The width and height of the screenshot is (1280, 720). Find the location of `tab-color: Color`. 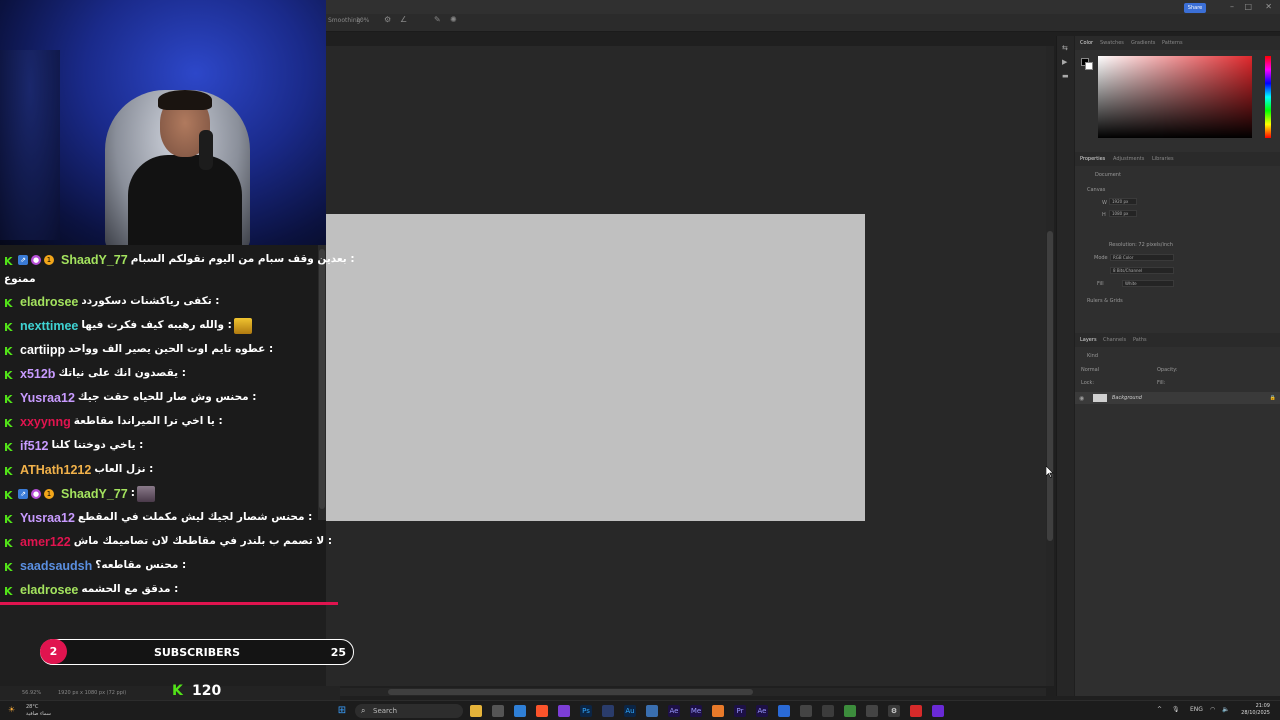

tab-color: Color is located at coordinates (1086, 43).